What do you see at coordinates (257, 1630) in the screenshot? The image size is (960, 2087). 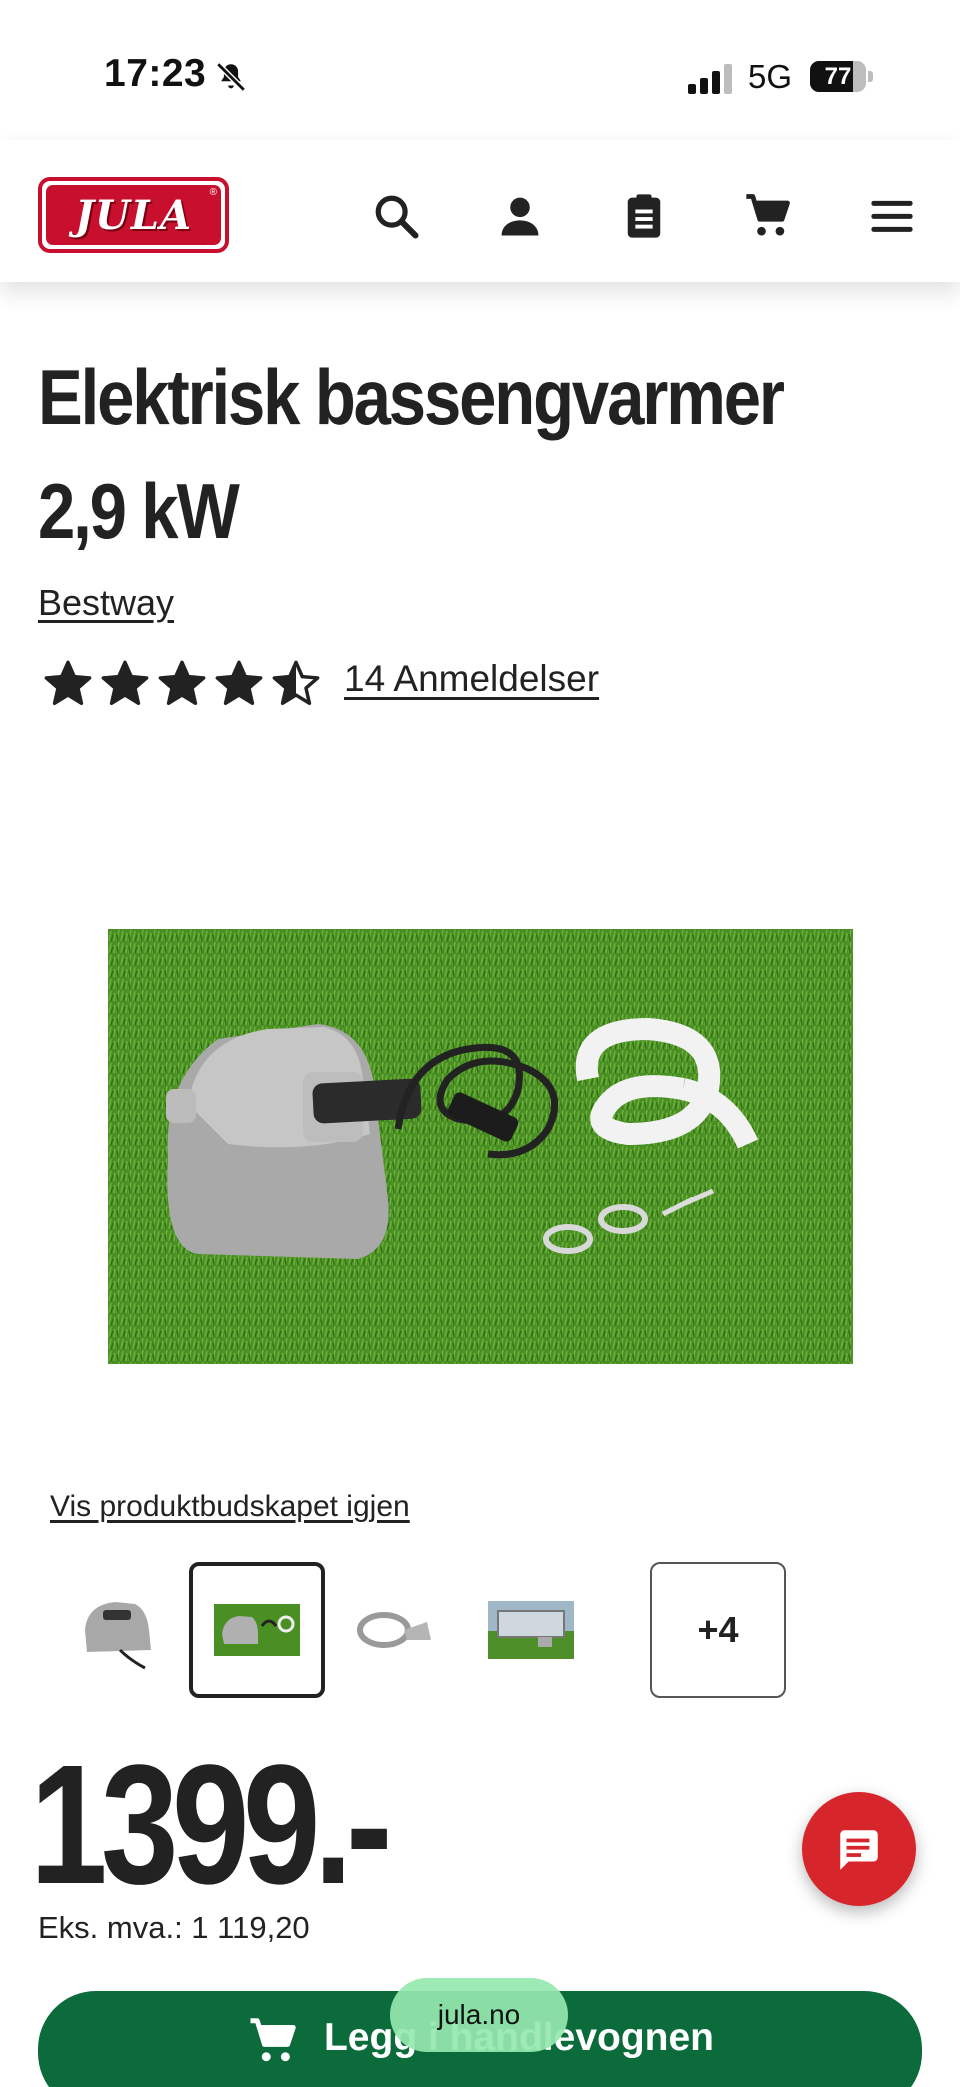 I see `thumbnail-2-selected` at bounding box center [257, 1630].